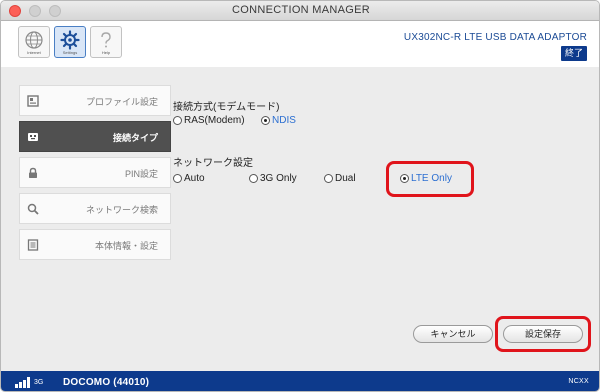 Image resolution: width=600 pixels, height=392 pixels. I want to click on settings-sidebar: プロファイル設定 接続タイプ PIN設定 ネットワーク検索 本体情報・設定, so click(95, 175).